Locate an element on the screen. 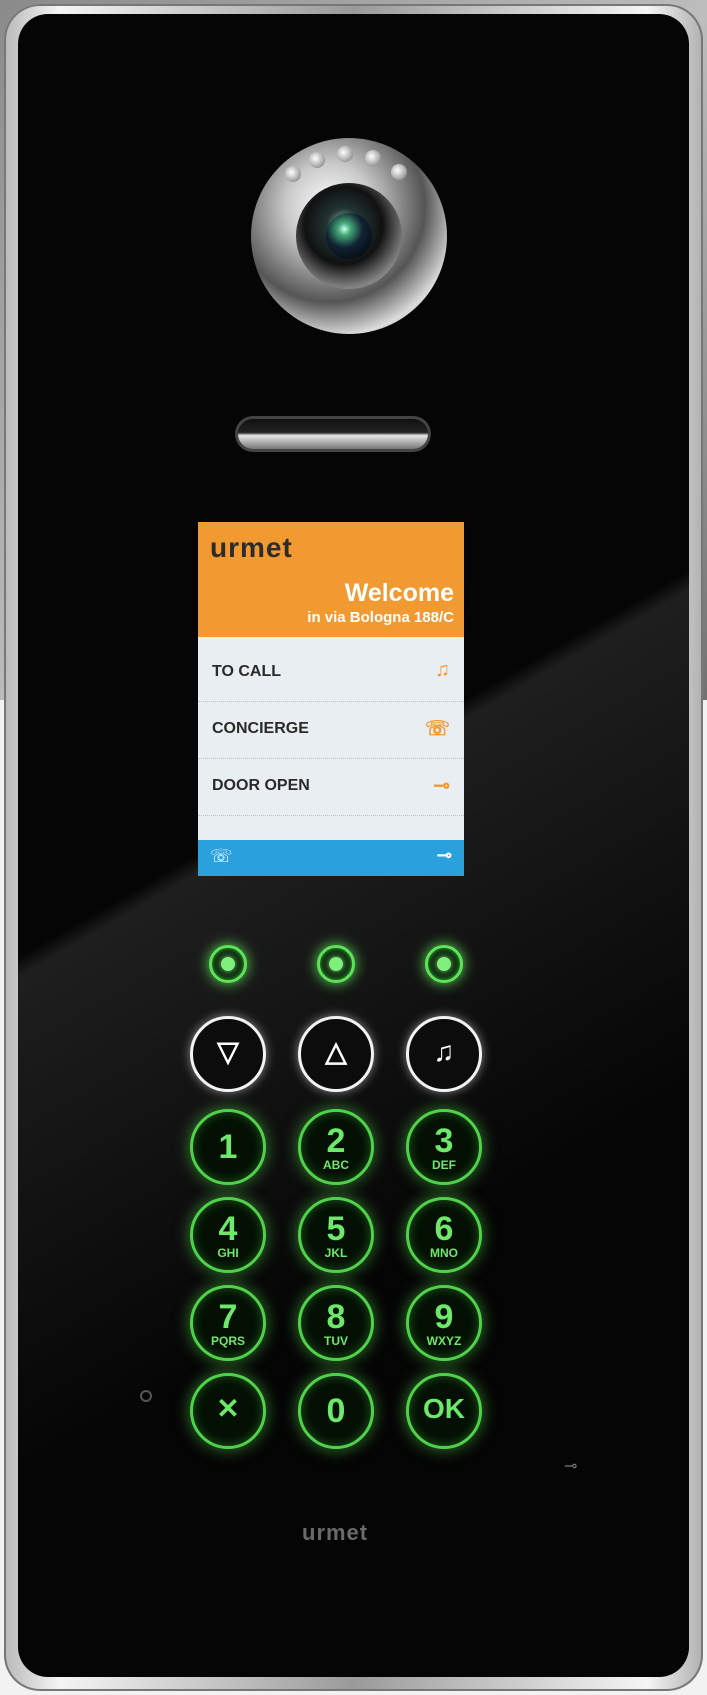 Image resolution: width=707 pixels, height=1695 pixels. screen-footer: ☏ ⊸ is located at coordinates (331, 858).